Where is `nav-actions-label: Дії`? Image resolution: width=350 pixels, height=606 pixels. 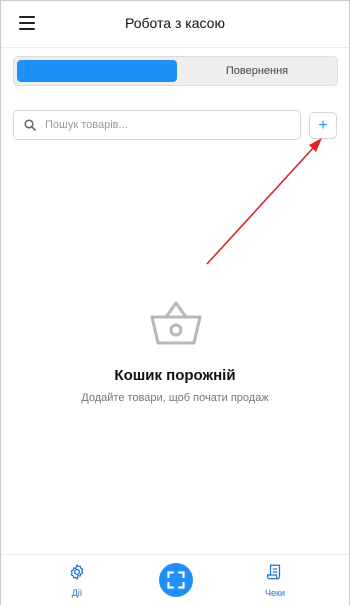
nav-actions-label: Дії is located at coordinates (77, 593).